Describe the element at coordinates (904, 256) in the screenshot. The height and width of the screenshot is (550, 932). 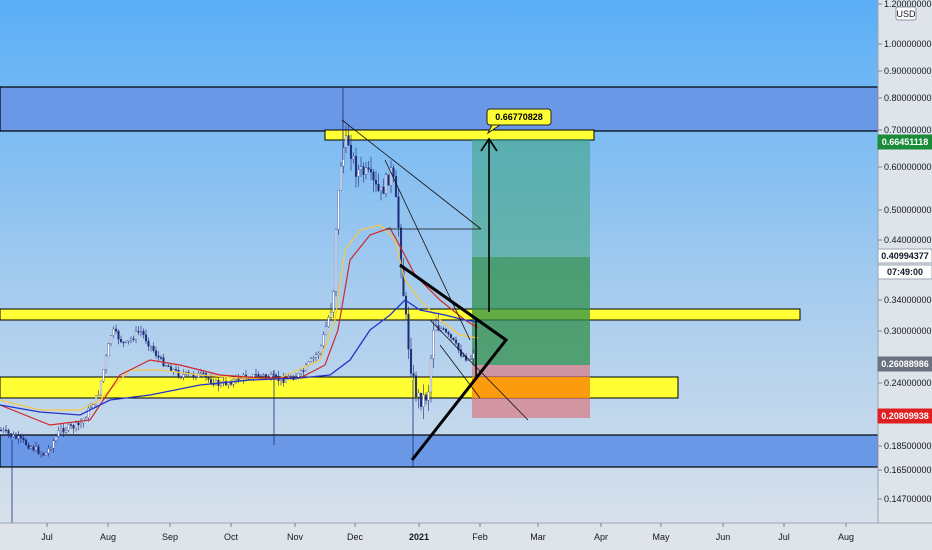
I see `price-tag-level-upper: 0.40994377` at that location.